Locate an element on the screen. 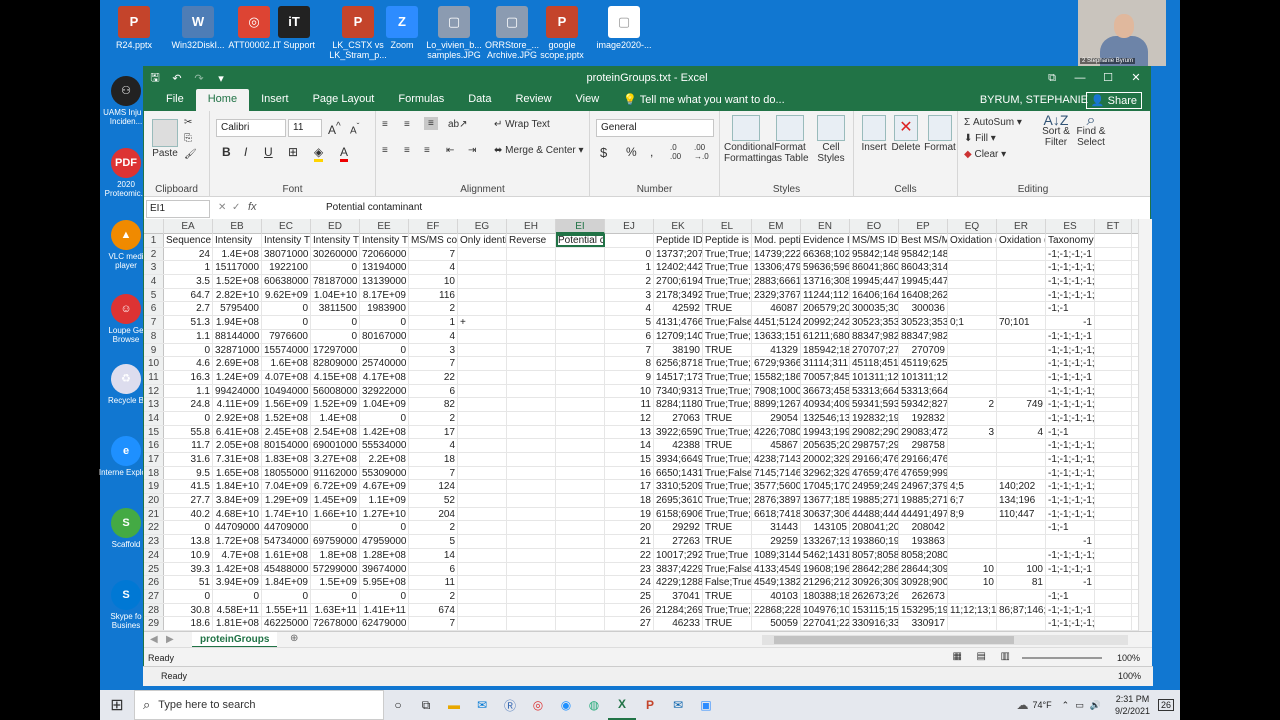  number-format-box: General is located at coordinates (655, 128).